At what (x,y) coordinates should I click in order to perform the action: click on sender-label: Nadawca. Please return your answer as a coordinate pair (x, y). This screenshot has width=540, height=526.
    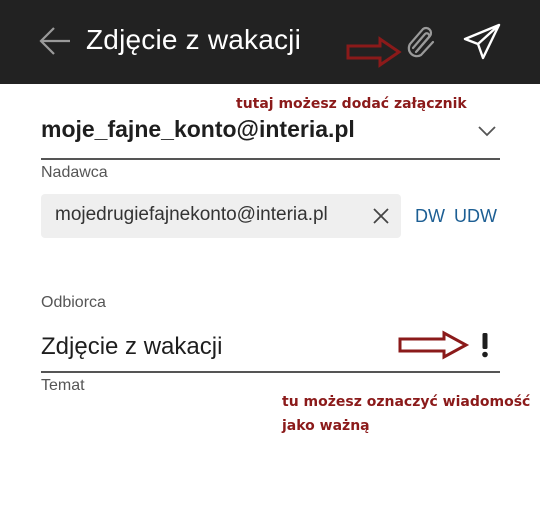
    Looking at the image, I should click on (74, 172).